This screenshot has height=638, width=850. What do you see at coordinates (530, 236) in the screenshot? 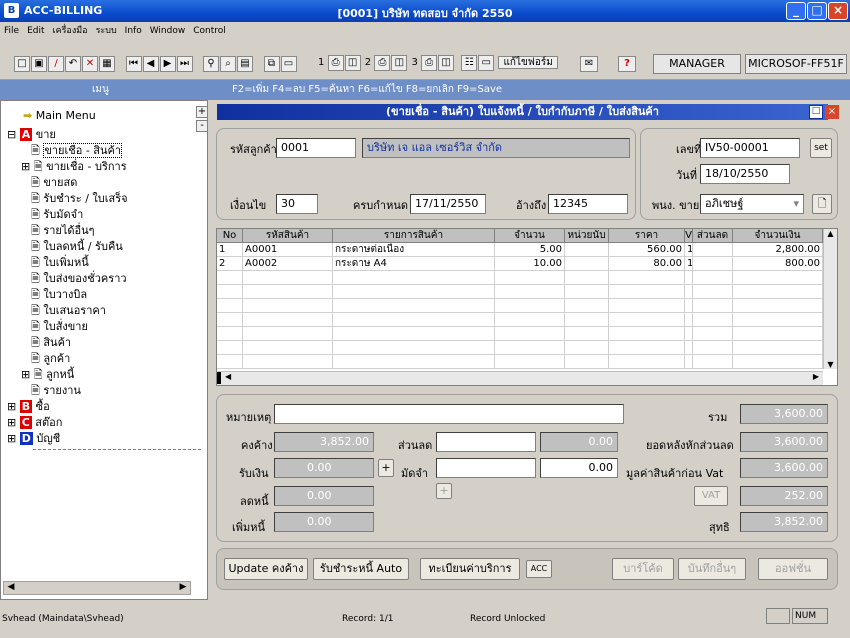
I see `col-qty: จำนวน` at bounding box center [530, 236].